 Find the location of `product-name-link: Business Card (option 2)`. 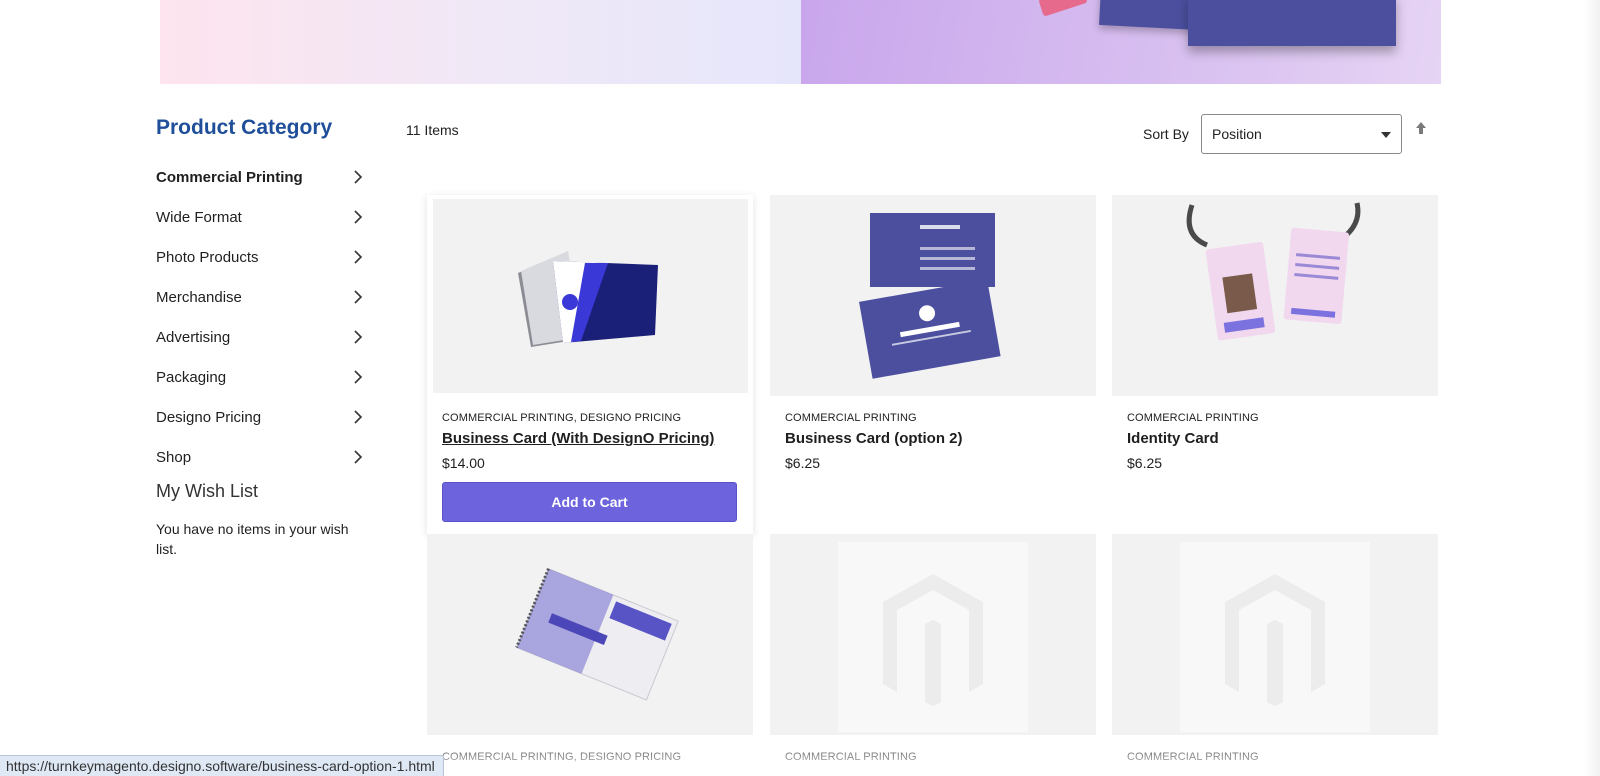

product-name-link: Business Card (option 2) is located at coordinates (874, 438).